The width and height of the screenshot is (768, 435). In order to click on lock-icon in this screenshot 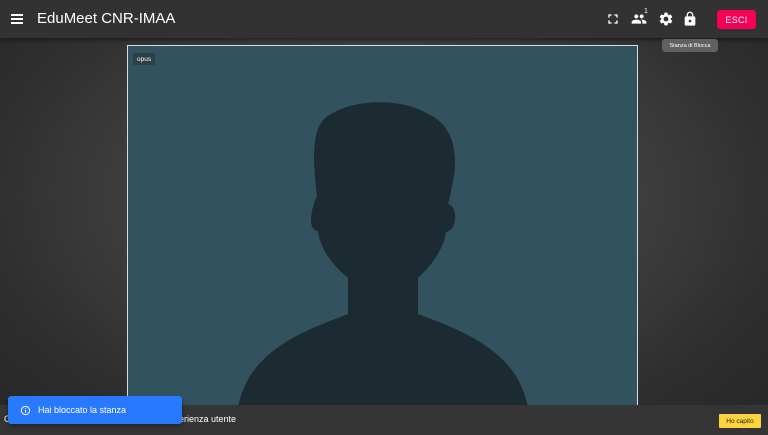, I will do `click(690, 19)`.